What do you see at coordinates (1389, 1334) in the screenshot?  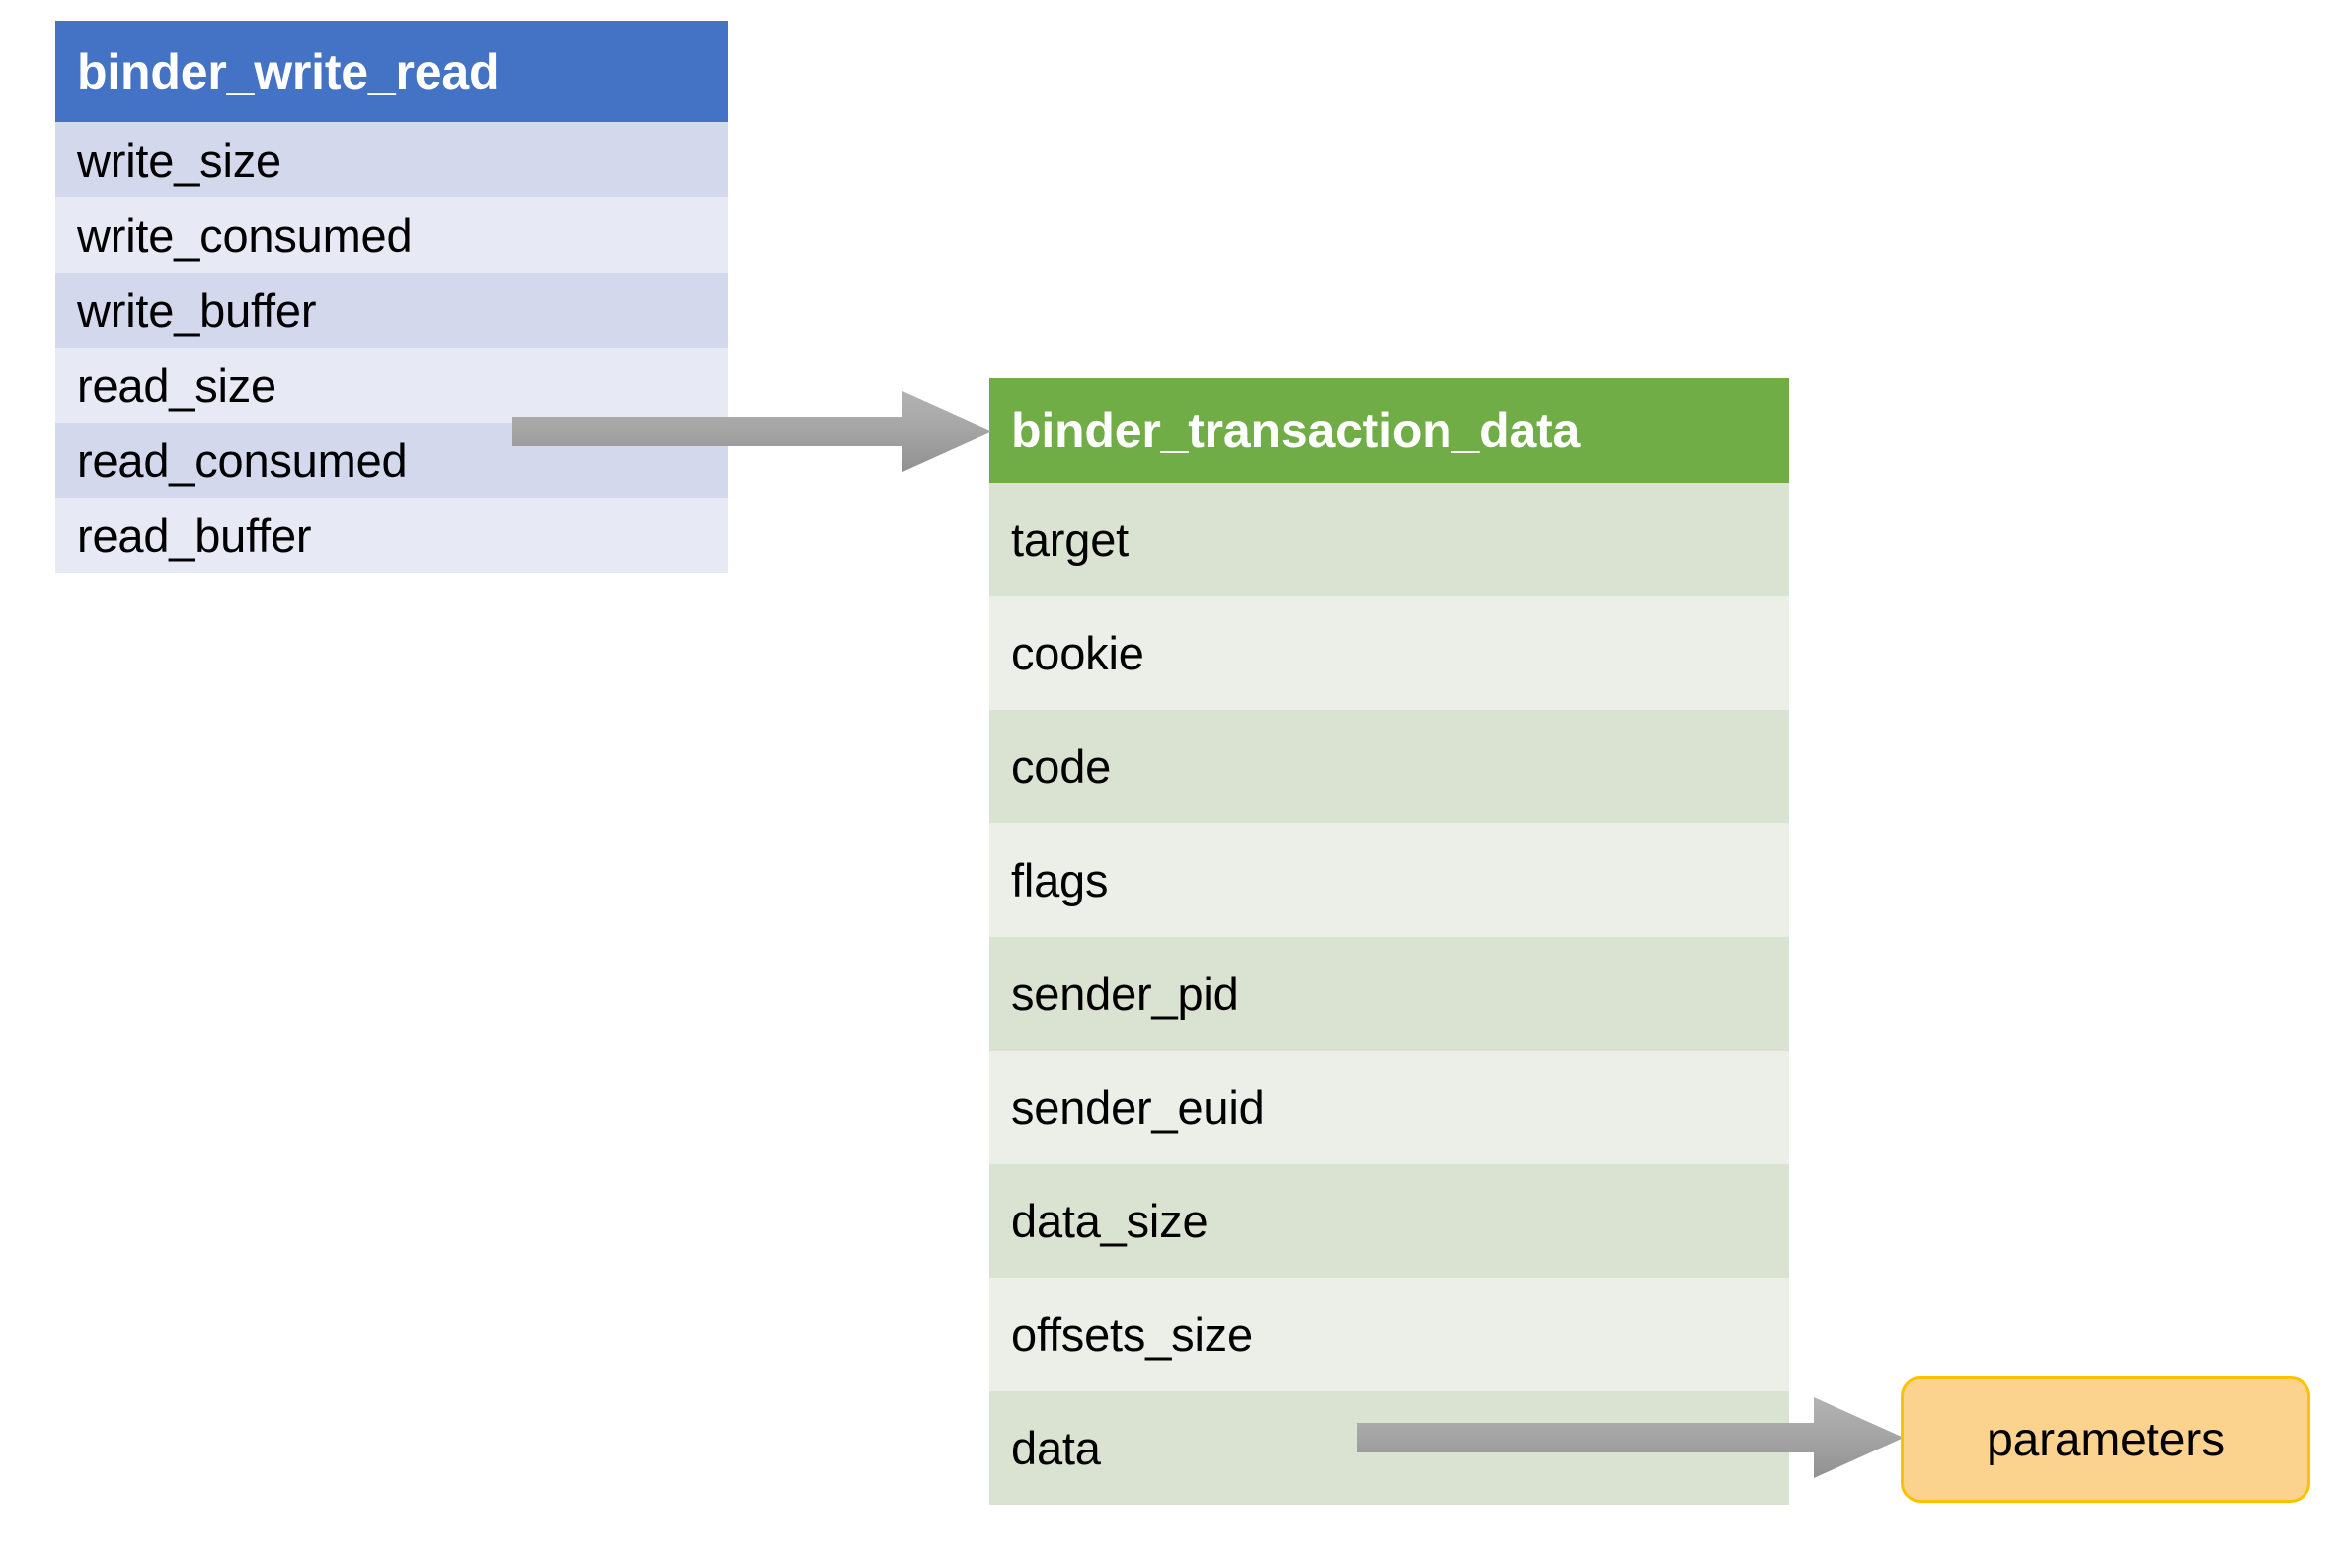 I see `field-row-offsets-size: offsets_size` at bounding box center [1389, 1334].